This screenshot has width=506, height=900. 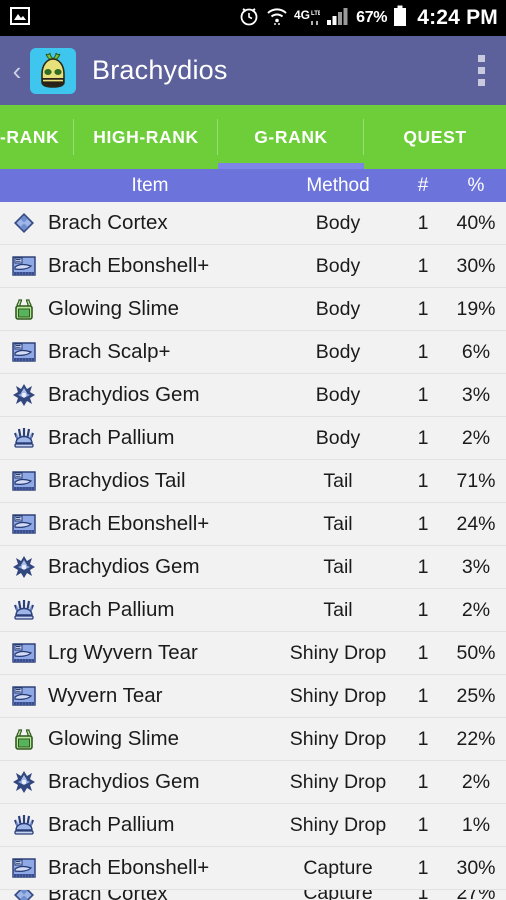 I want to click on tab-high-rank: HIGH-RANK, so click(x=146, y=137).